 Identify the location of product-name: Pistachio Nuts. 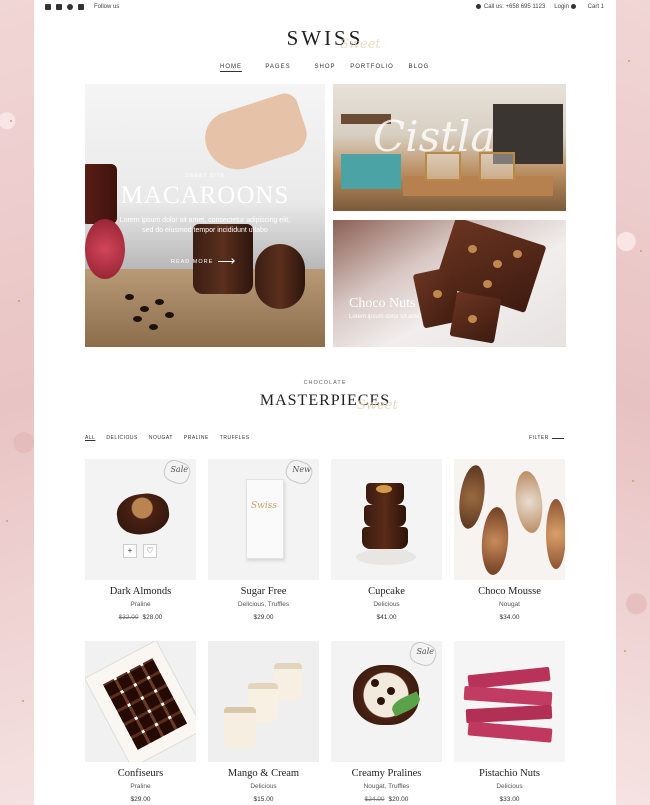
(509, 773).